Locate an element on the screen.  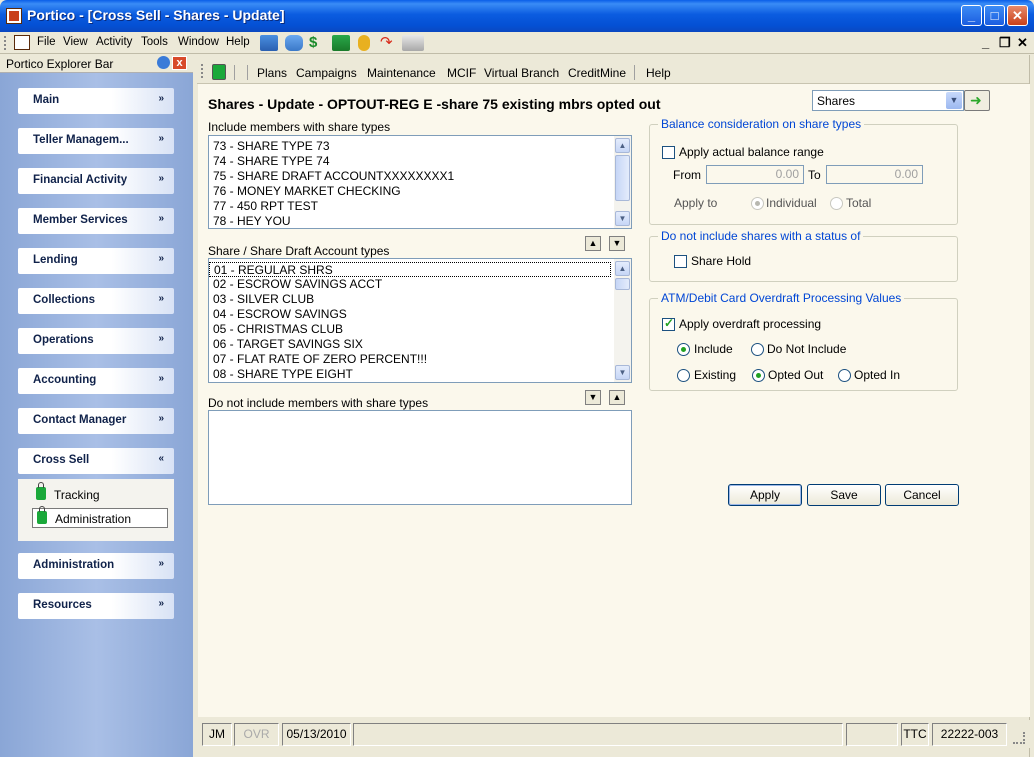
type-select: Shares ▼ is located at coordinates (888, 100).